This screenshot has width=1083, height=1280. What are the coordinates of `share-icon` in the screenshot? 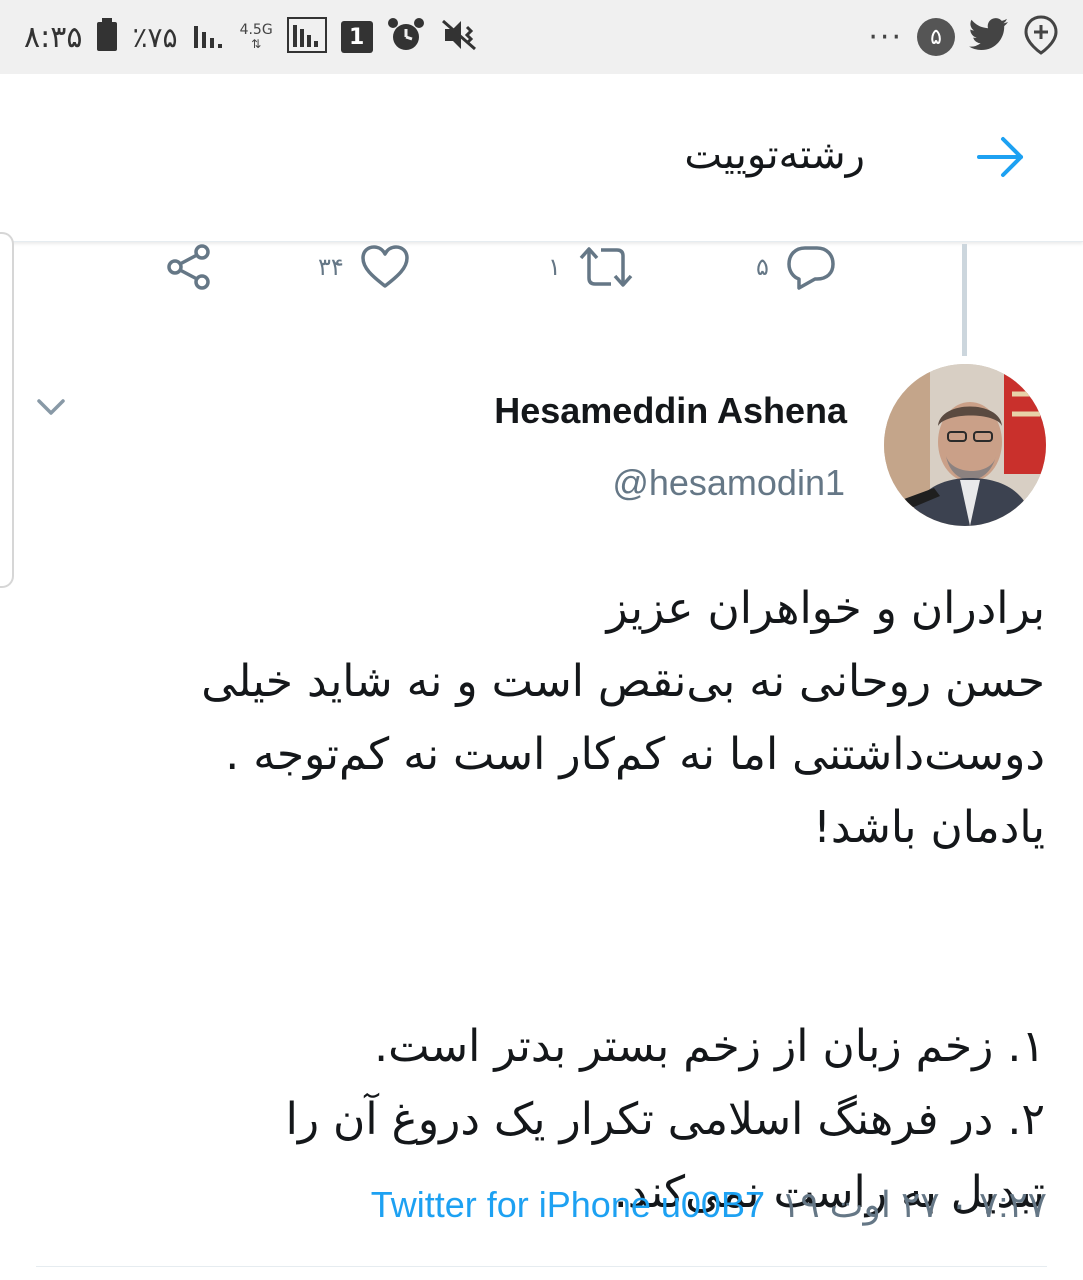 It's located at (189, 267).